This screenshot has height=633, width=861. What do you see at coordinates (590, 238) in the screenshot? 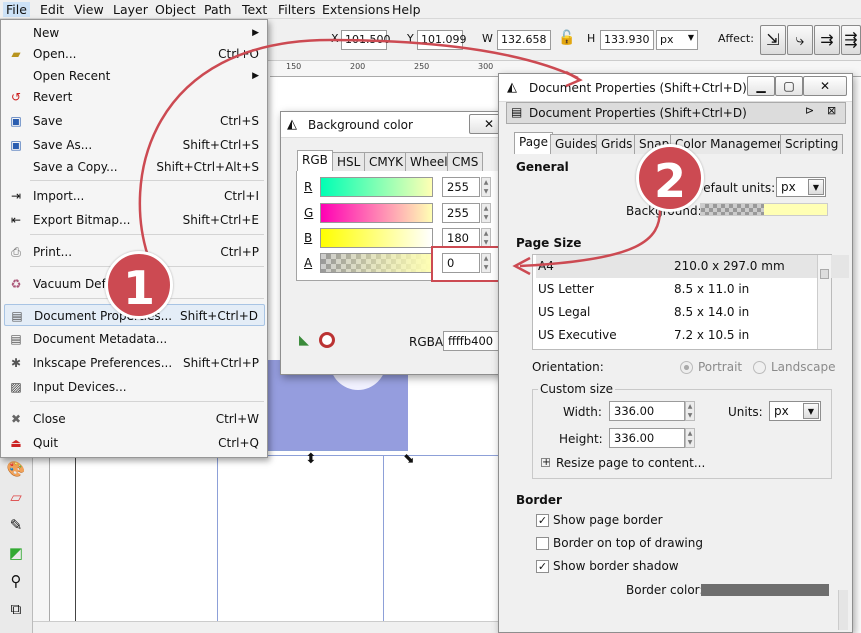
I see `arrow-to-alpha` at bounding box center [590, 238].